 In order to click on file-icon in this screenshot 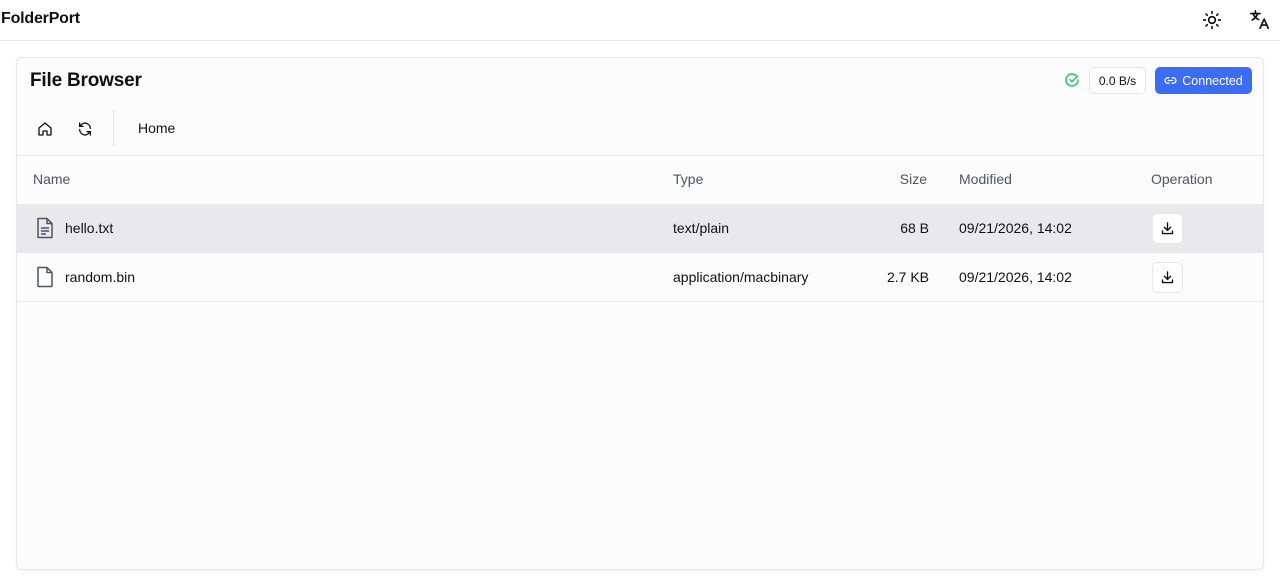, I will do `click(45, 277)`.